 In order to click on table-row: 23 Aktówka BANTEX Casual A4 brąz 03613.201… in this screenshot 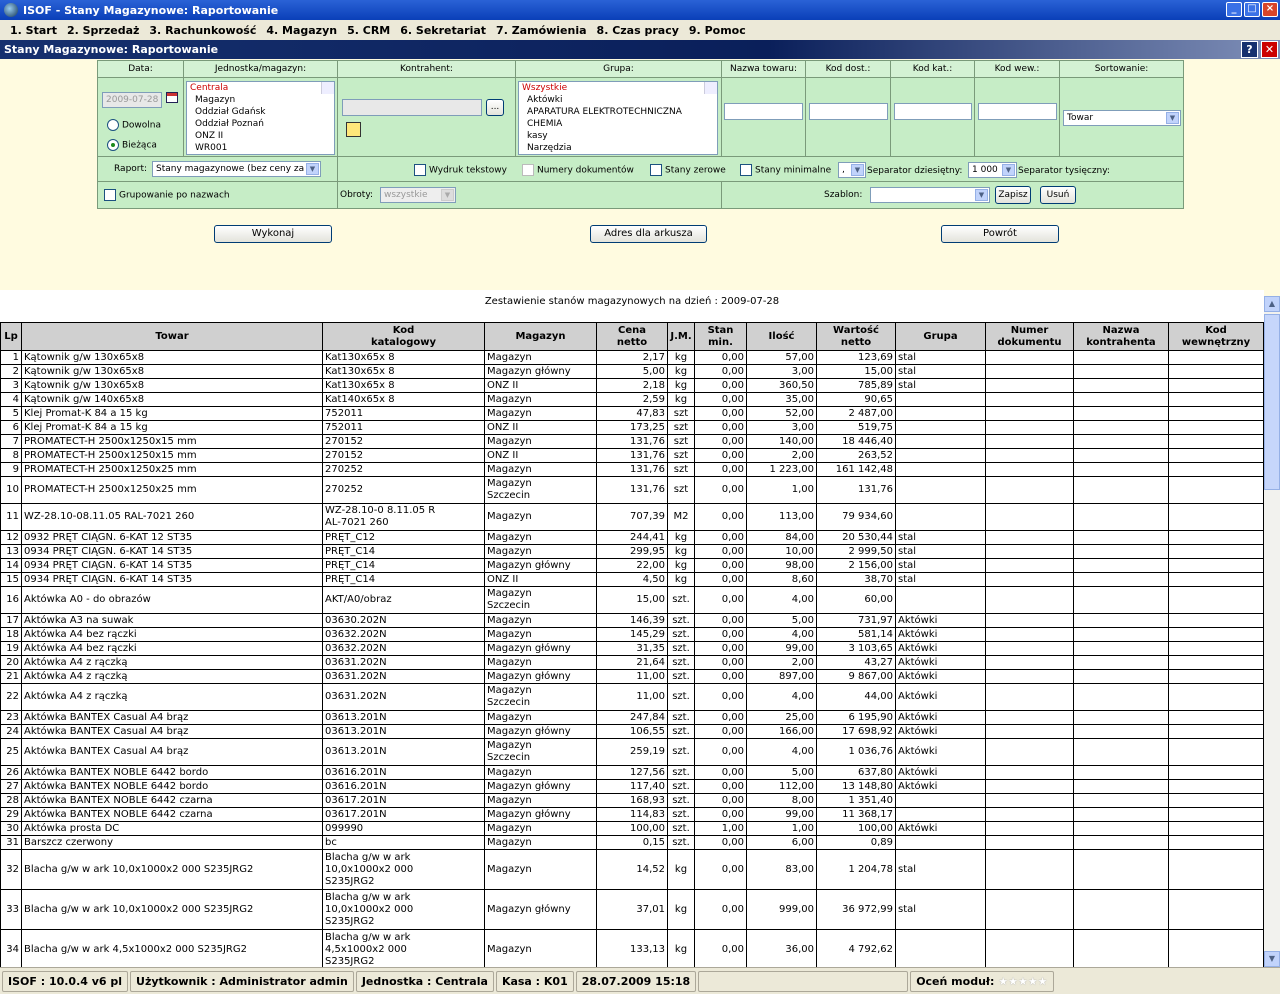, I will do `click(632, 717)`.